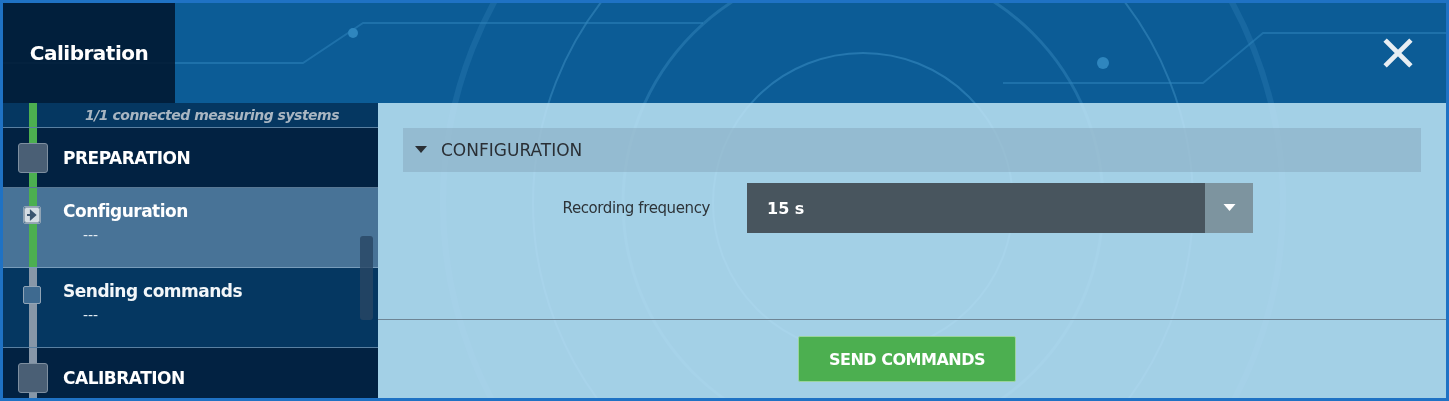 The width and height of the screenshot is (1449, 401). I want to click on field-label: Recording frequency, so click(636, 208).